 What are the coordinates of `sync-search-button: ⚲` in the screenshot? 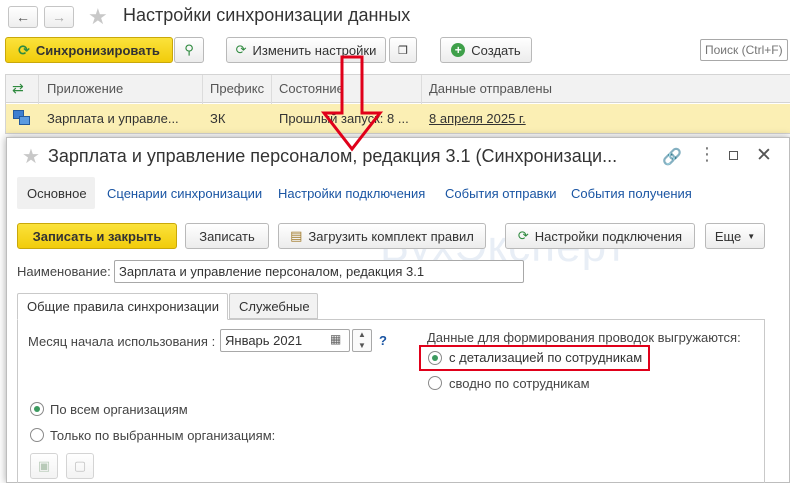 It's located at (189, 50).